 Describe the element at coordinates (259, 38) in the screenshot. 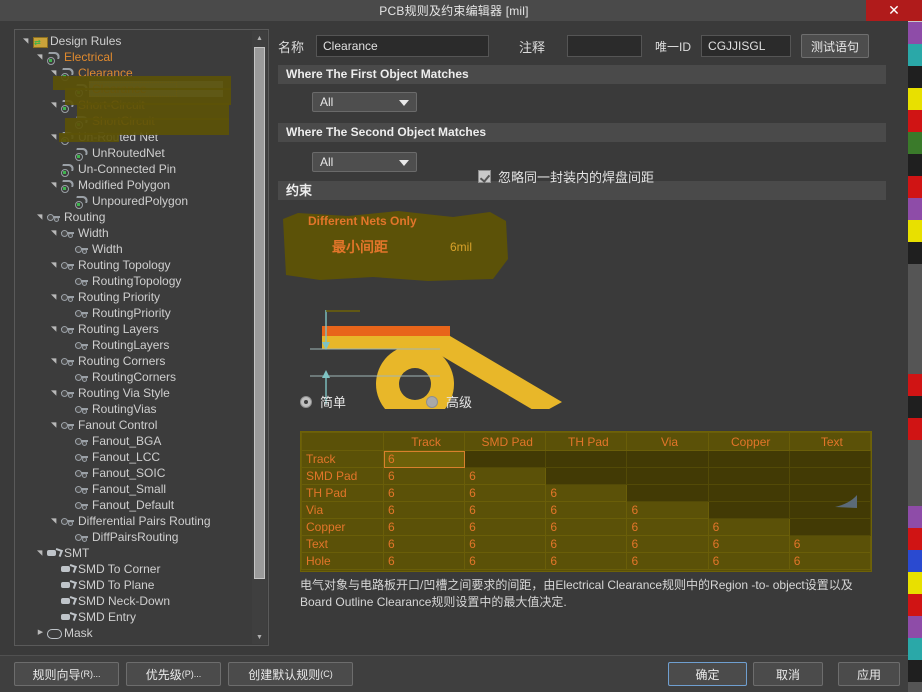

I see `scroll-up-icon: ▲` at that location.